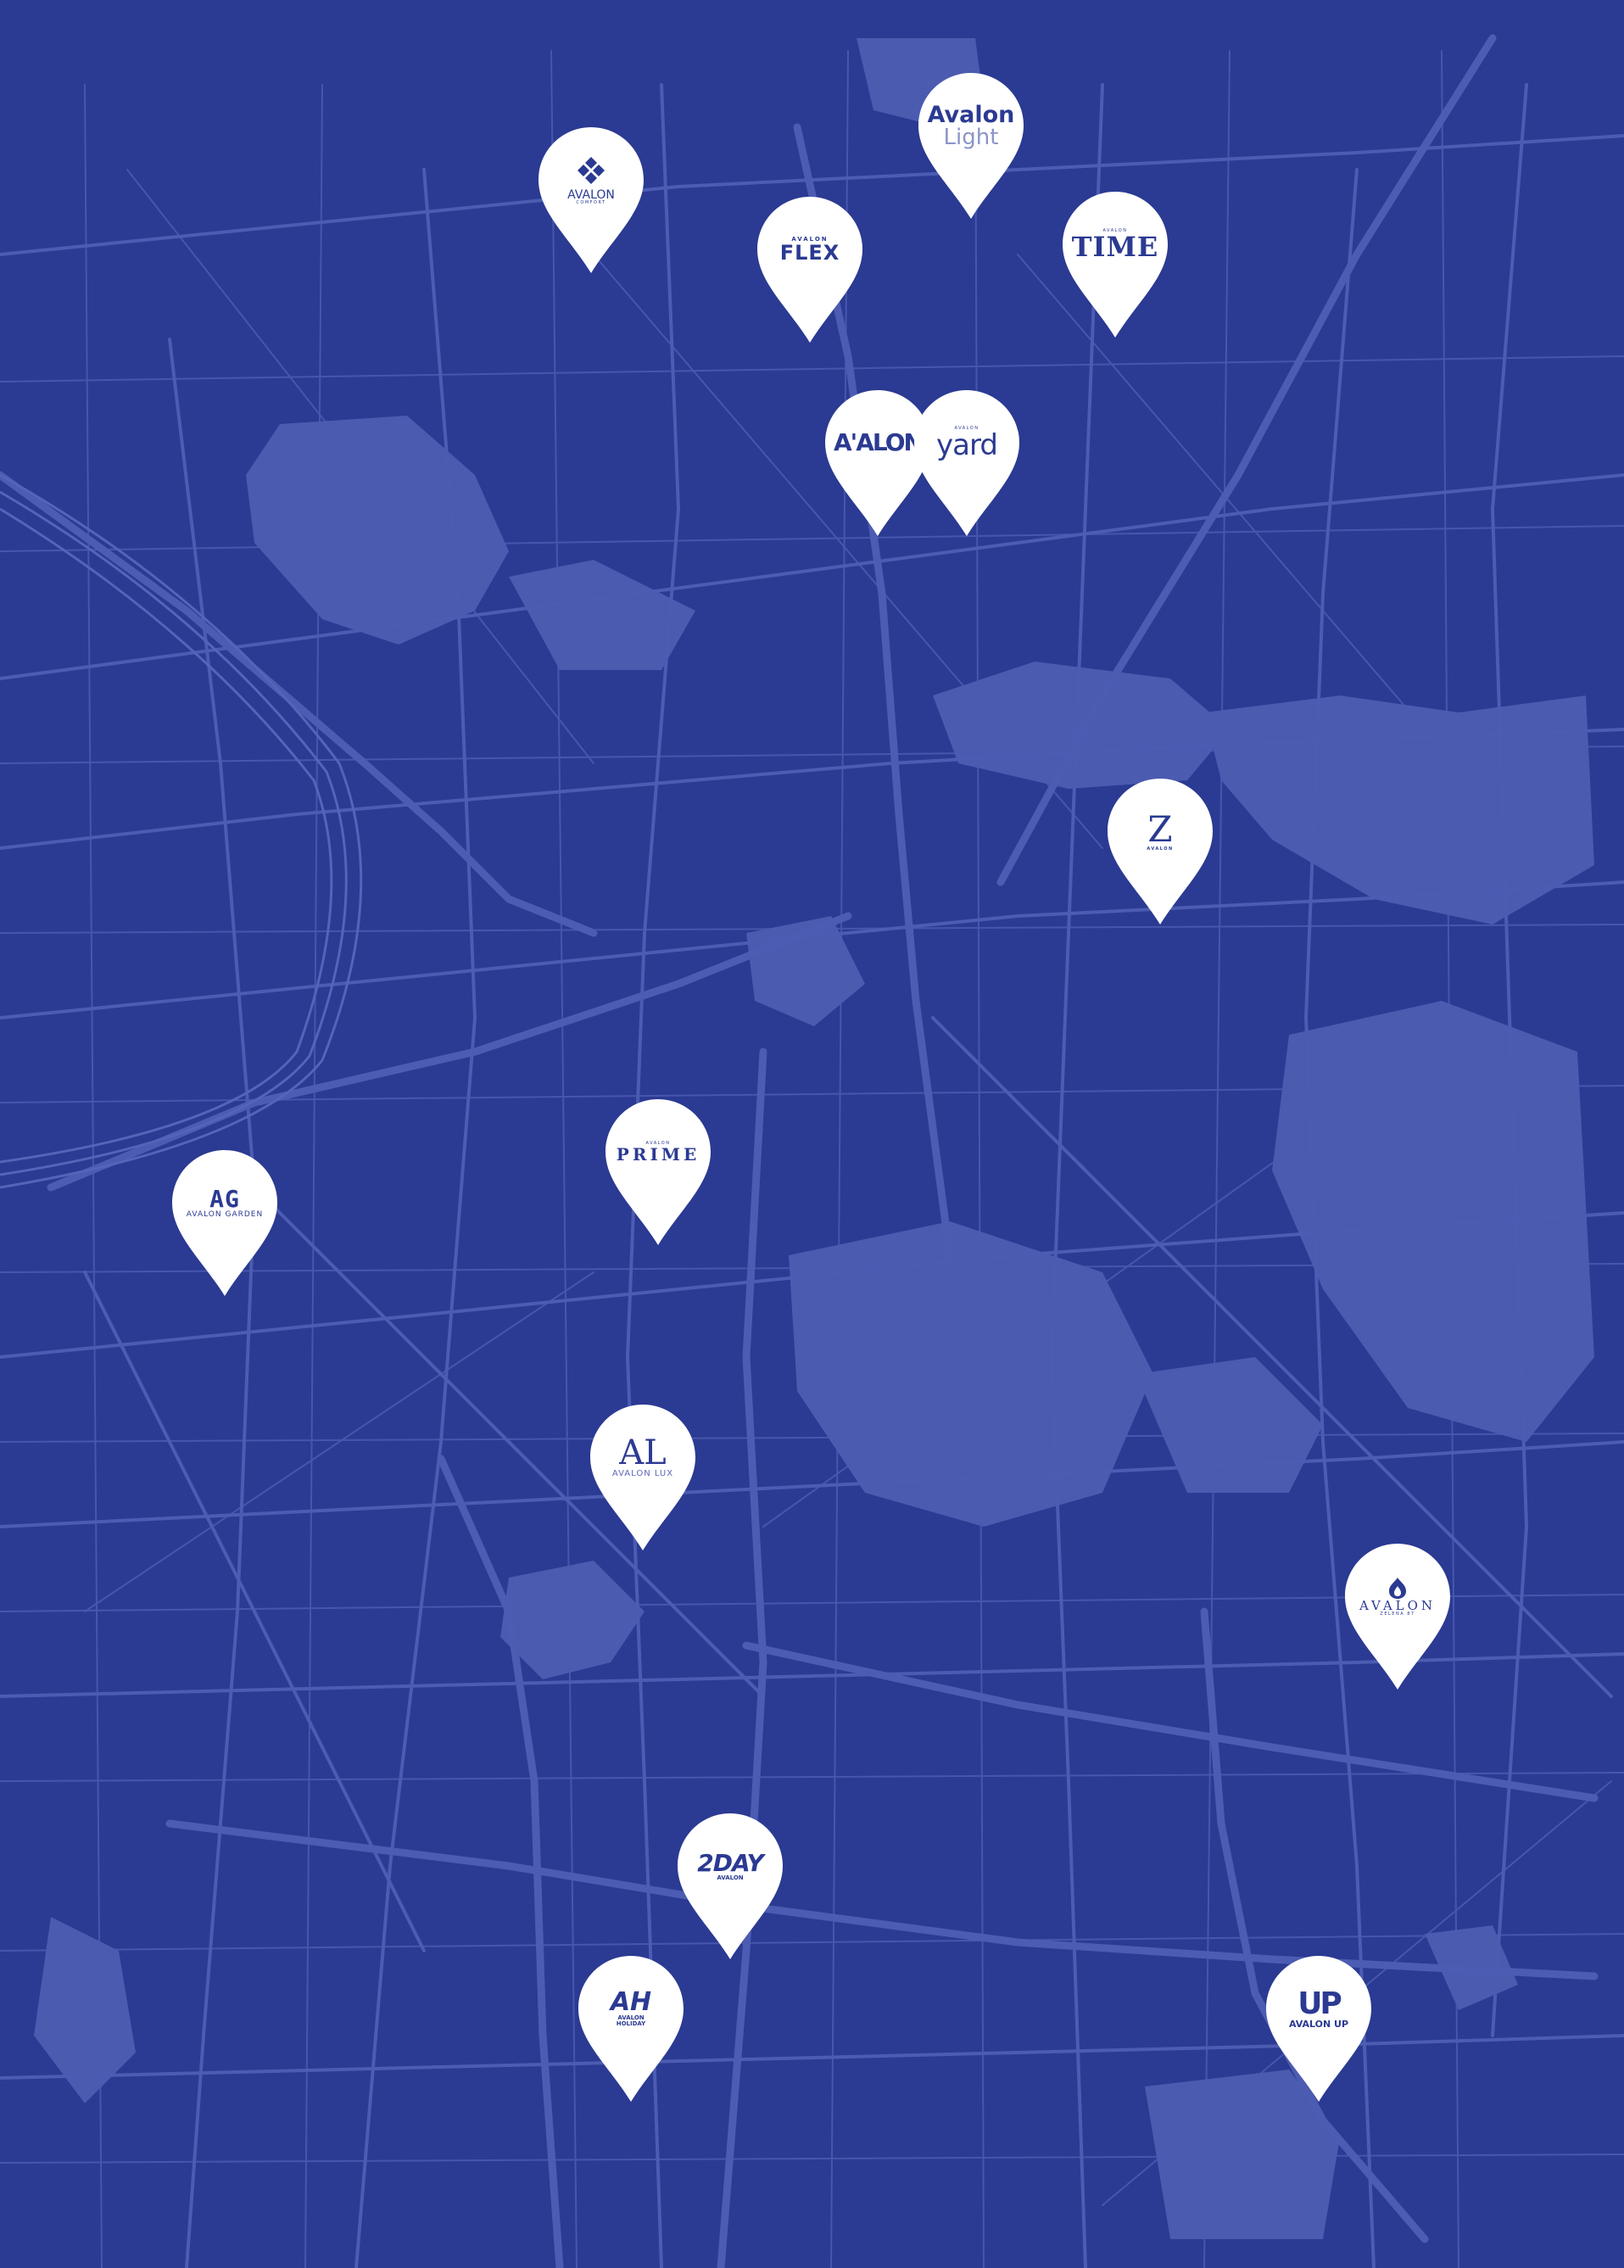 Image resolution: width=1624 pixels, height=2268 pixels. Describe the element at coordinates (1115, 246) in the screenshot. I see `pin-label: TIME` at that location.